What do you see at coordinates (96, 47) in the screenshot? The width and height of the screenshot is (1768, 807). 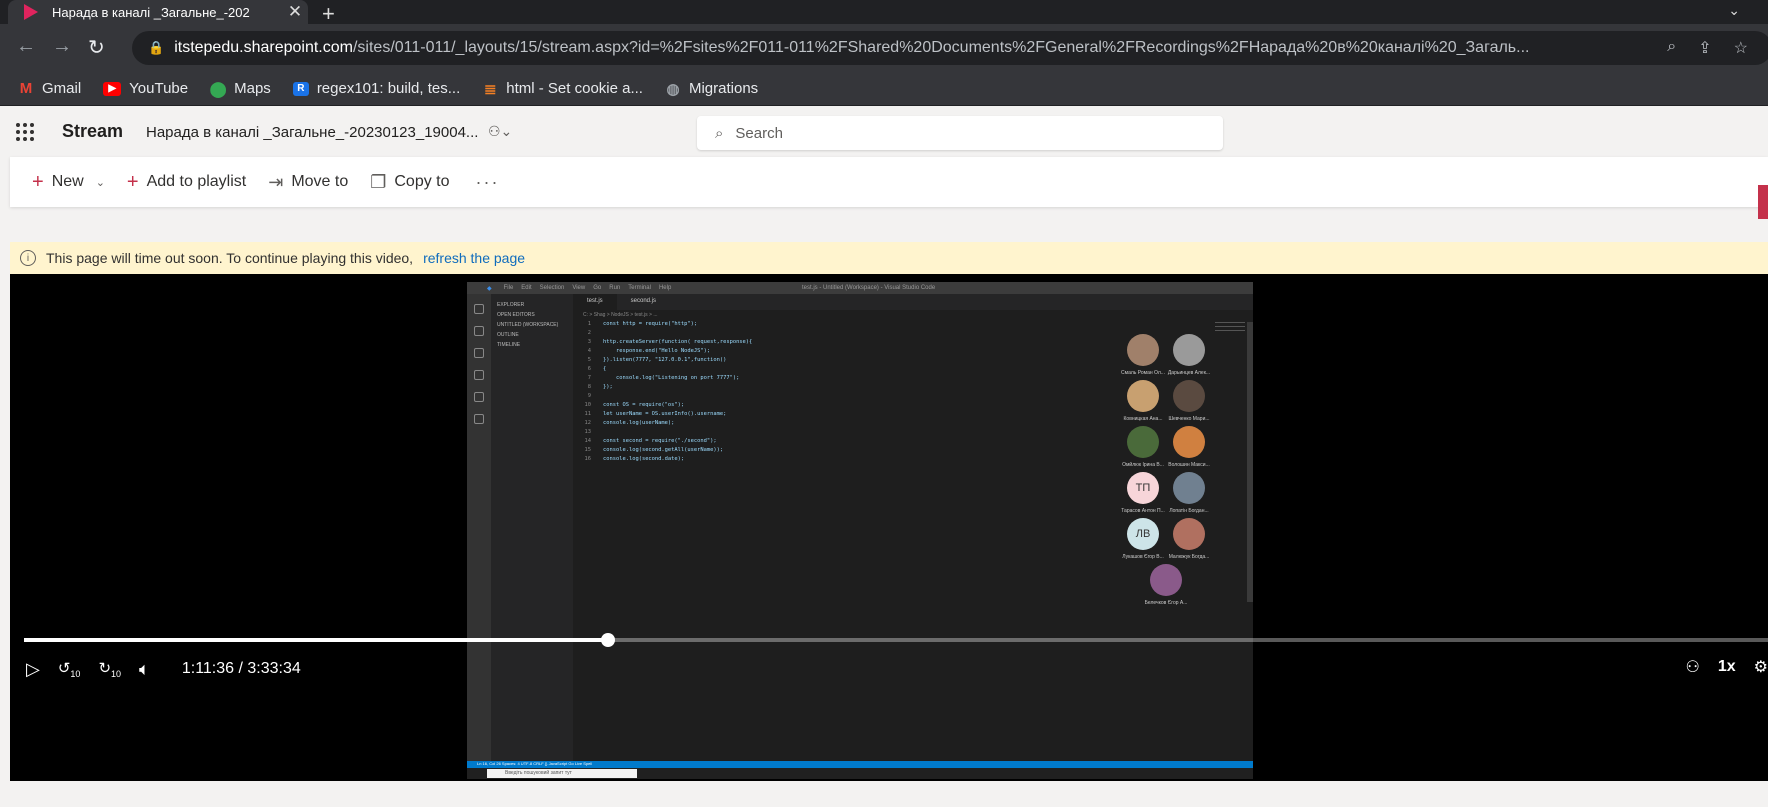 I see `reload-icon: ↻` at bounding box center [96, 47].